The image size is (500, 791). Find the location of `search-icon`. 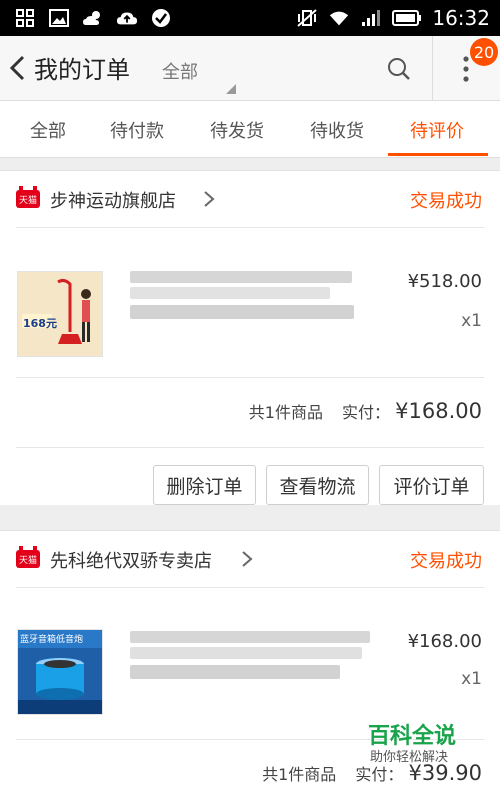

search-icon is located at coordinates (399, 69).